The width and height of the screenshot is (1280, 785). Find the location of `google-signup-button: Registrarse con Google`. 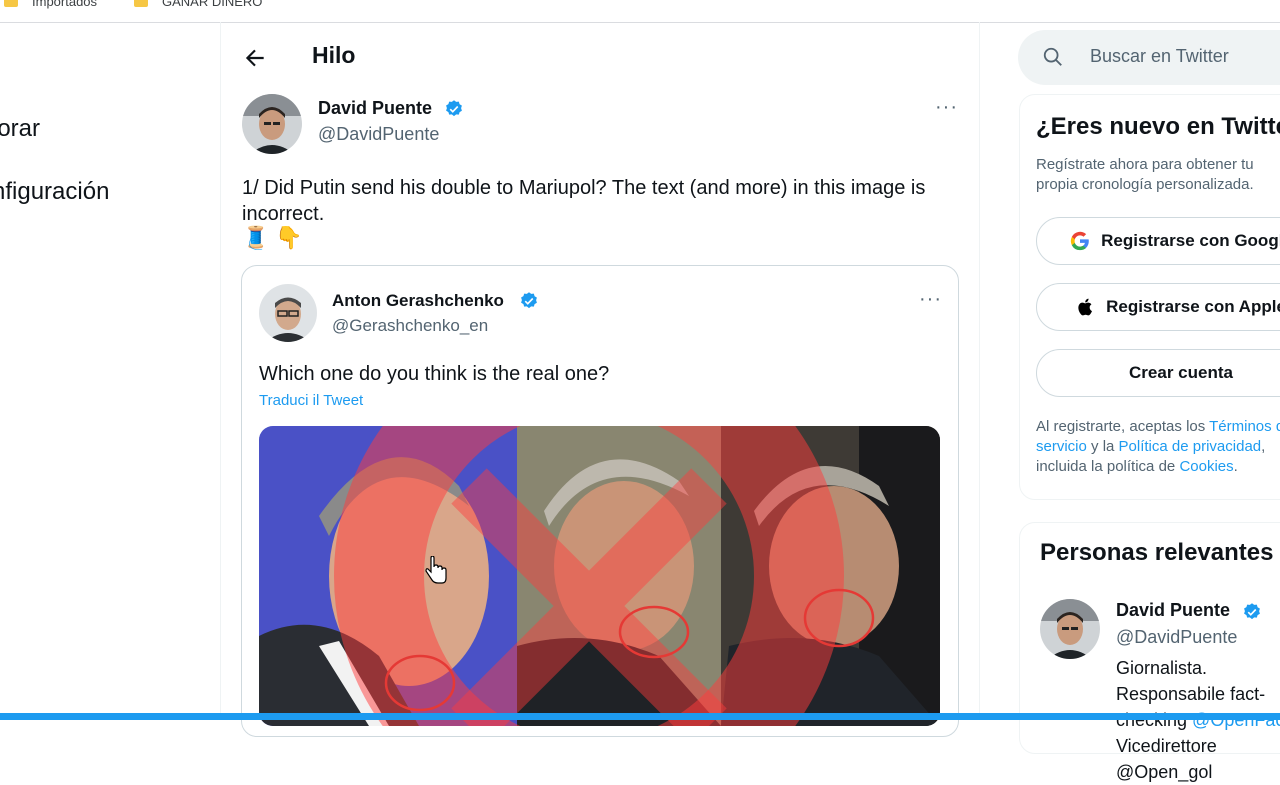

google-signup-button: Registrarse con Google is located at coordinates (1158, 241).